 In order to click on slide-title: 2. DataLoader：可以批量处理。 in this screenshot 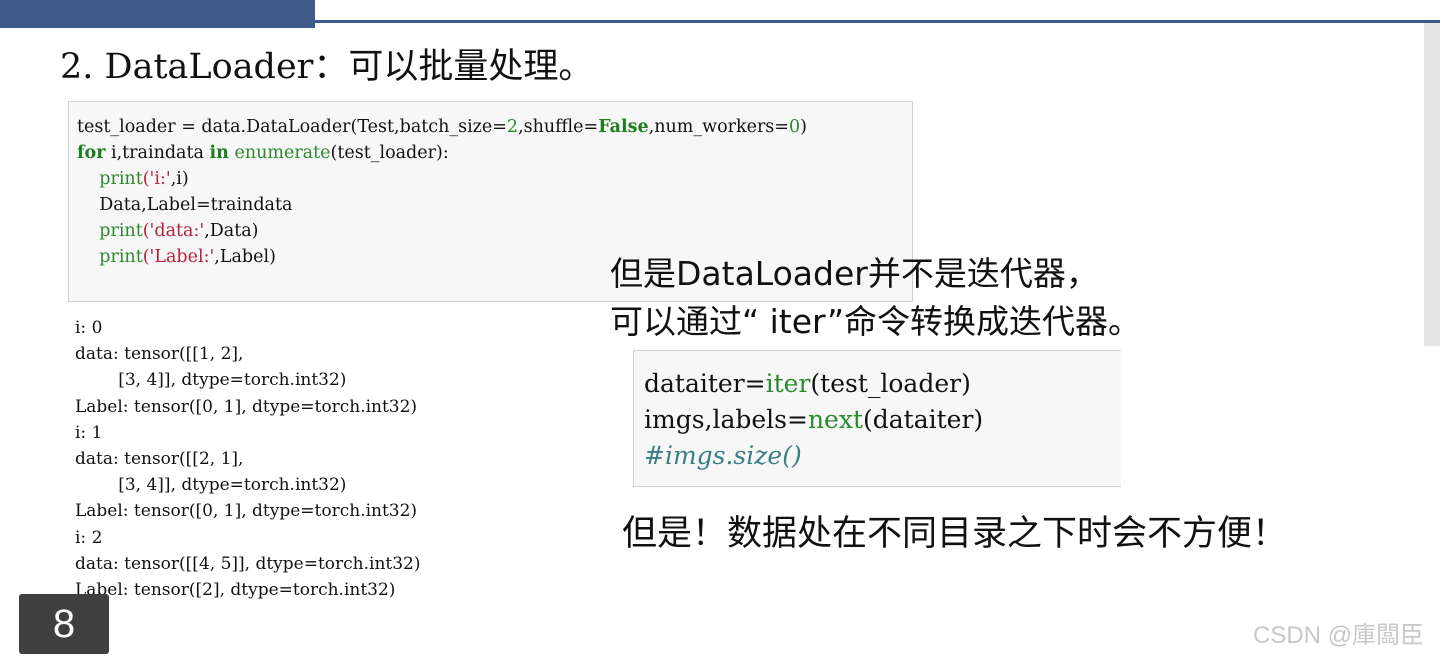, I will do `click(327, 67)`.